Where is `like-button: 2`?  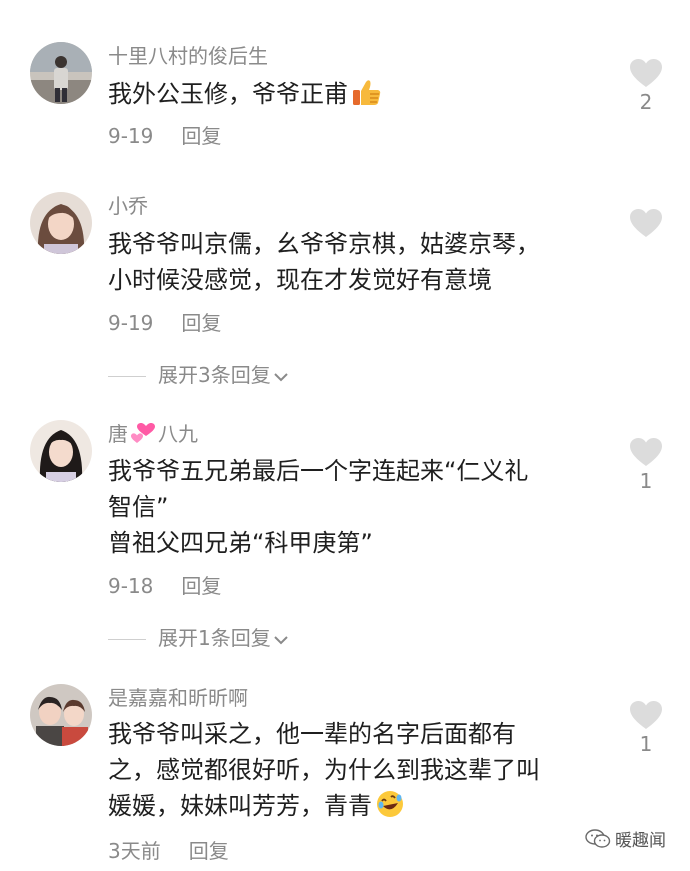 like-button: 2 is located at coordinates (646, 86).